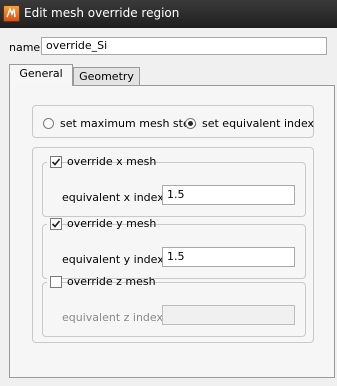 The image size is (337, 386). I want to click on override-z-legend: override z mesh, so click(101, 282).